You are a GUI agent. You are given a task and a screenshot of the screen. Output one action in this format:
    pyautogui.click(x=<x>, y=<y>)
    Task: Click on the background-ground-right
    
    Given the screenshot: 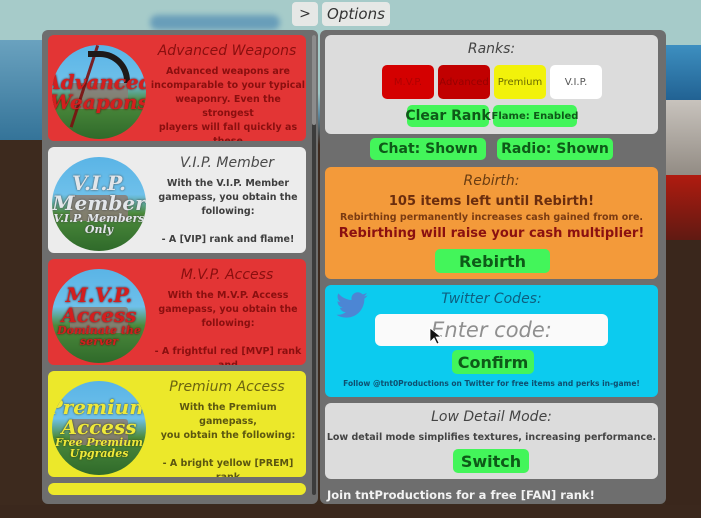 What is the action you would take?
    pyautogui.click(x=683, y=379)
    